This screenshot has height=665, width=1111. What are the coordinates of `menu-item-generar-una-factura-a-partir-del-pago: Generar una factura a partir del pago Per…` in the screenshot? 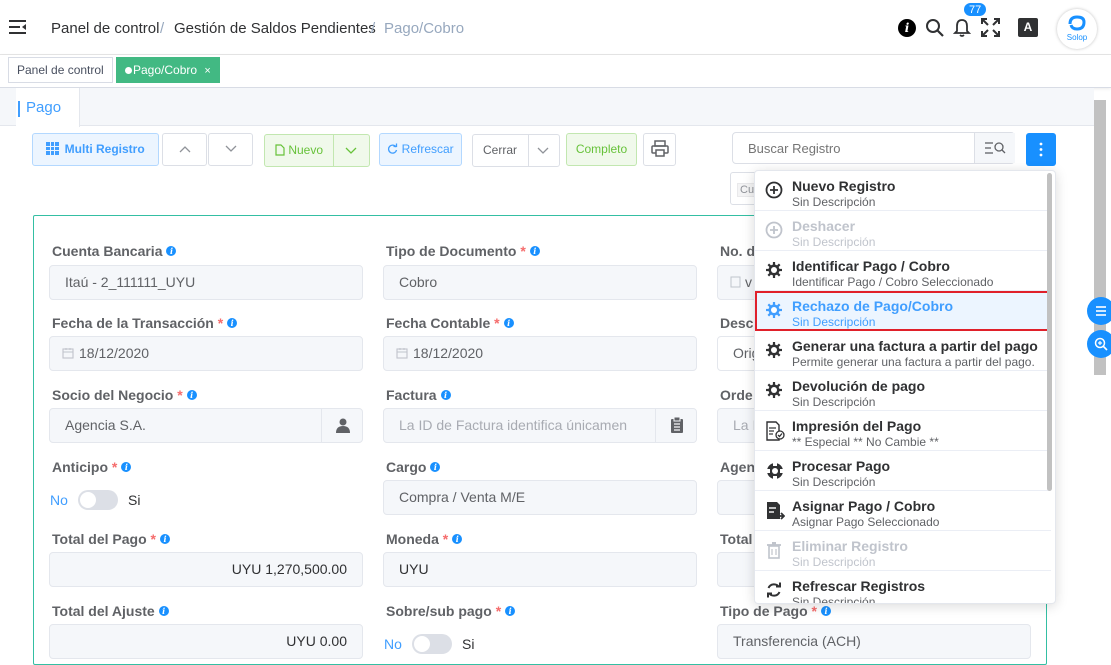 It's located at (903, 351).